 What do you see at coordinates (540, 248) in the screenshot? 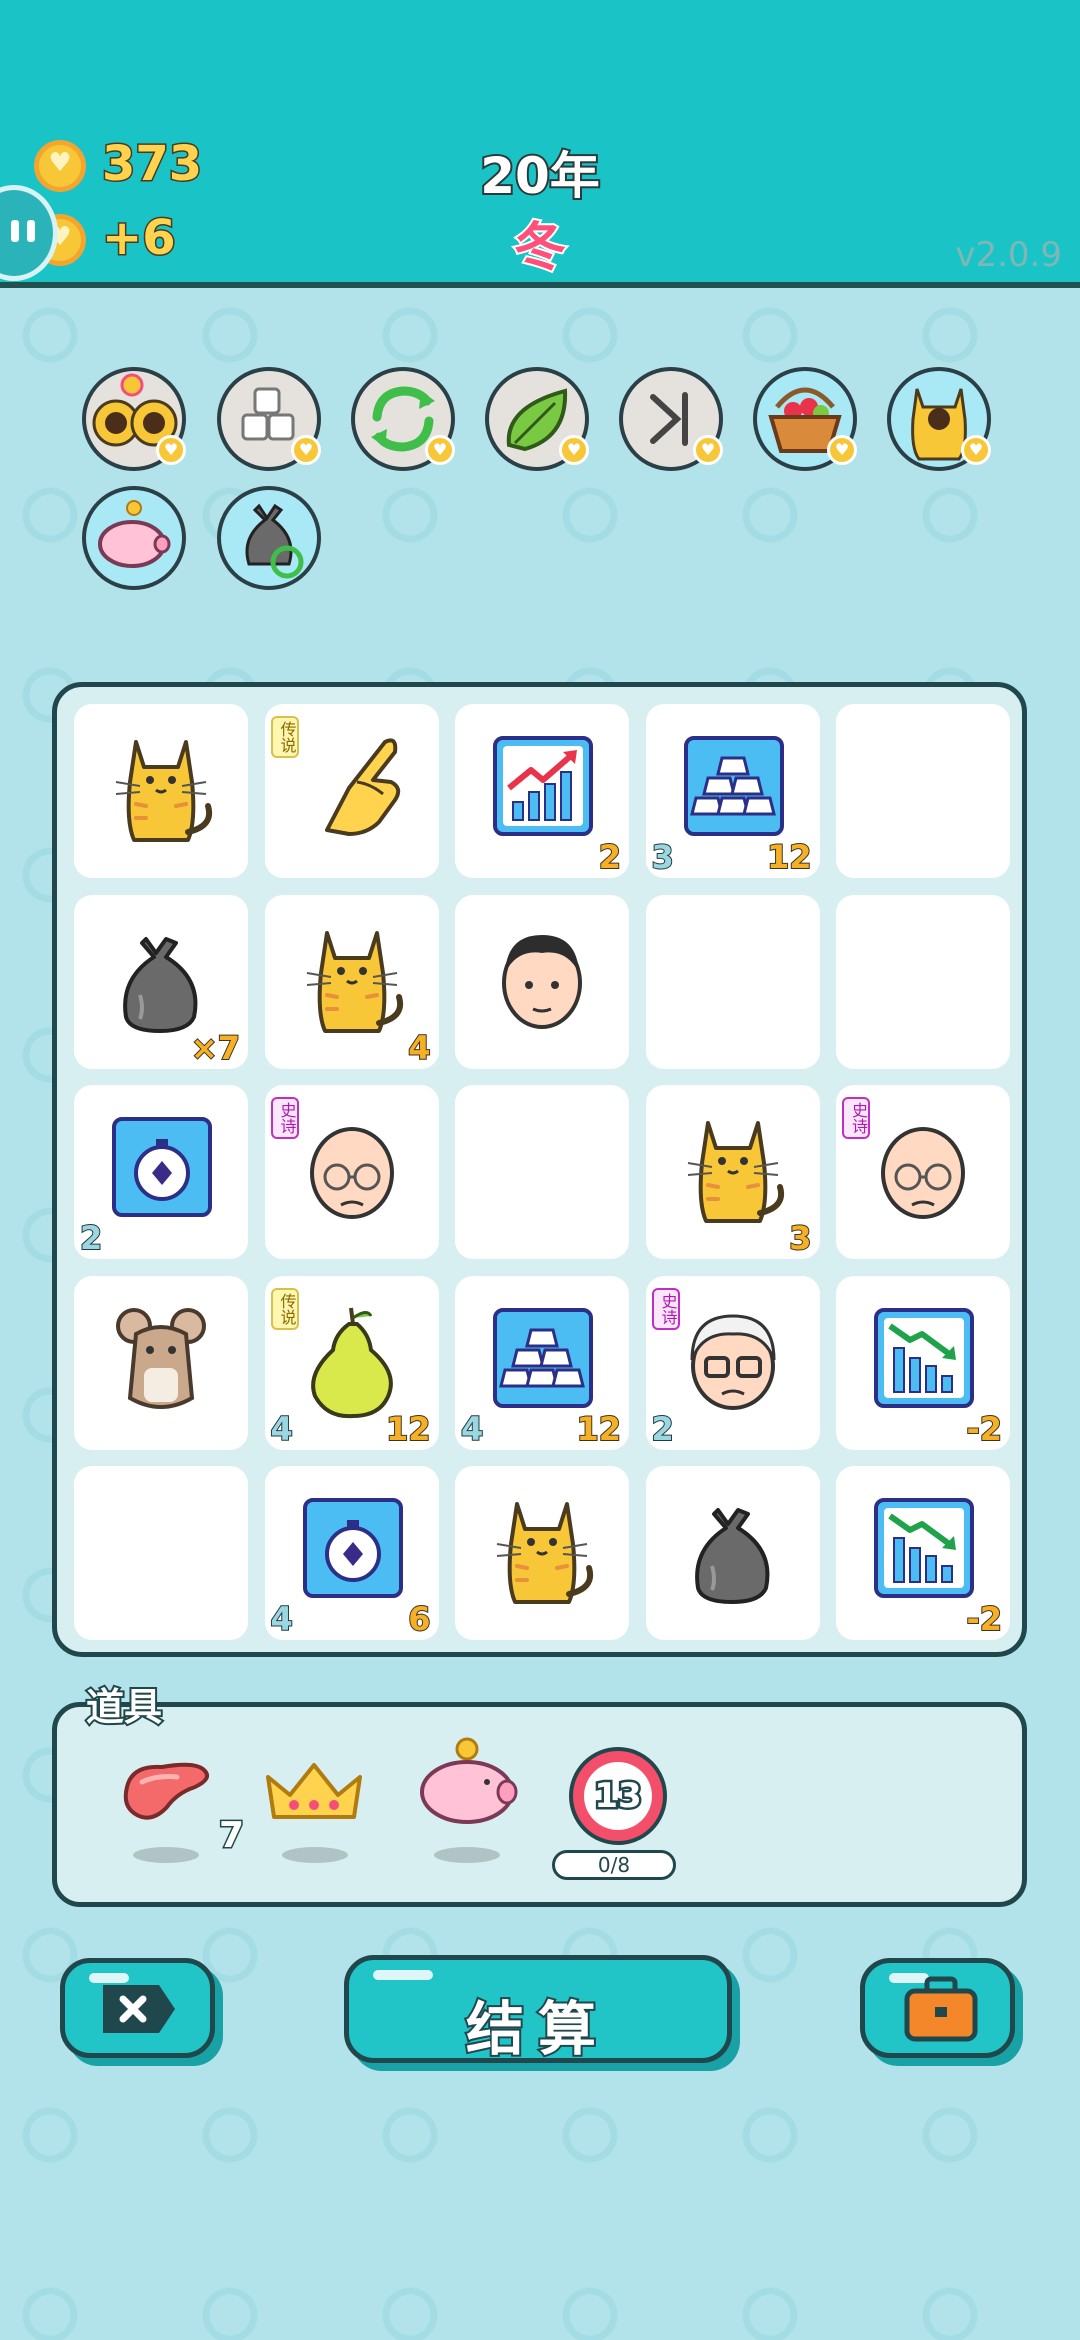
I see `season-label: 冬` at bounding box center [540, 248].